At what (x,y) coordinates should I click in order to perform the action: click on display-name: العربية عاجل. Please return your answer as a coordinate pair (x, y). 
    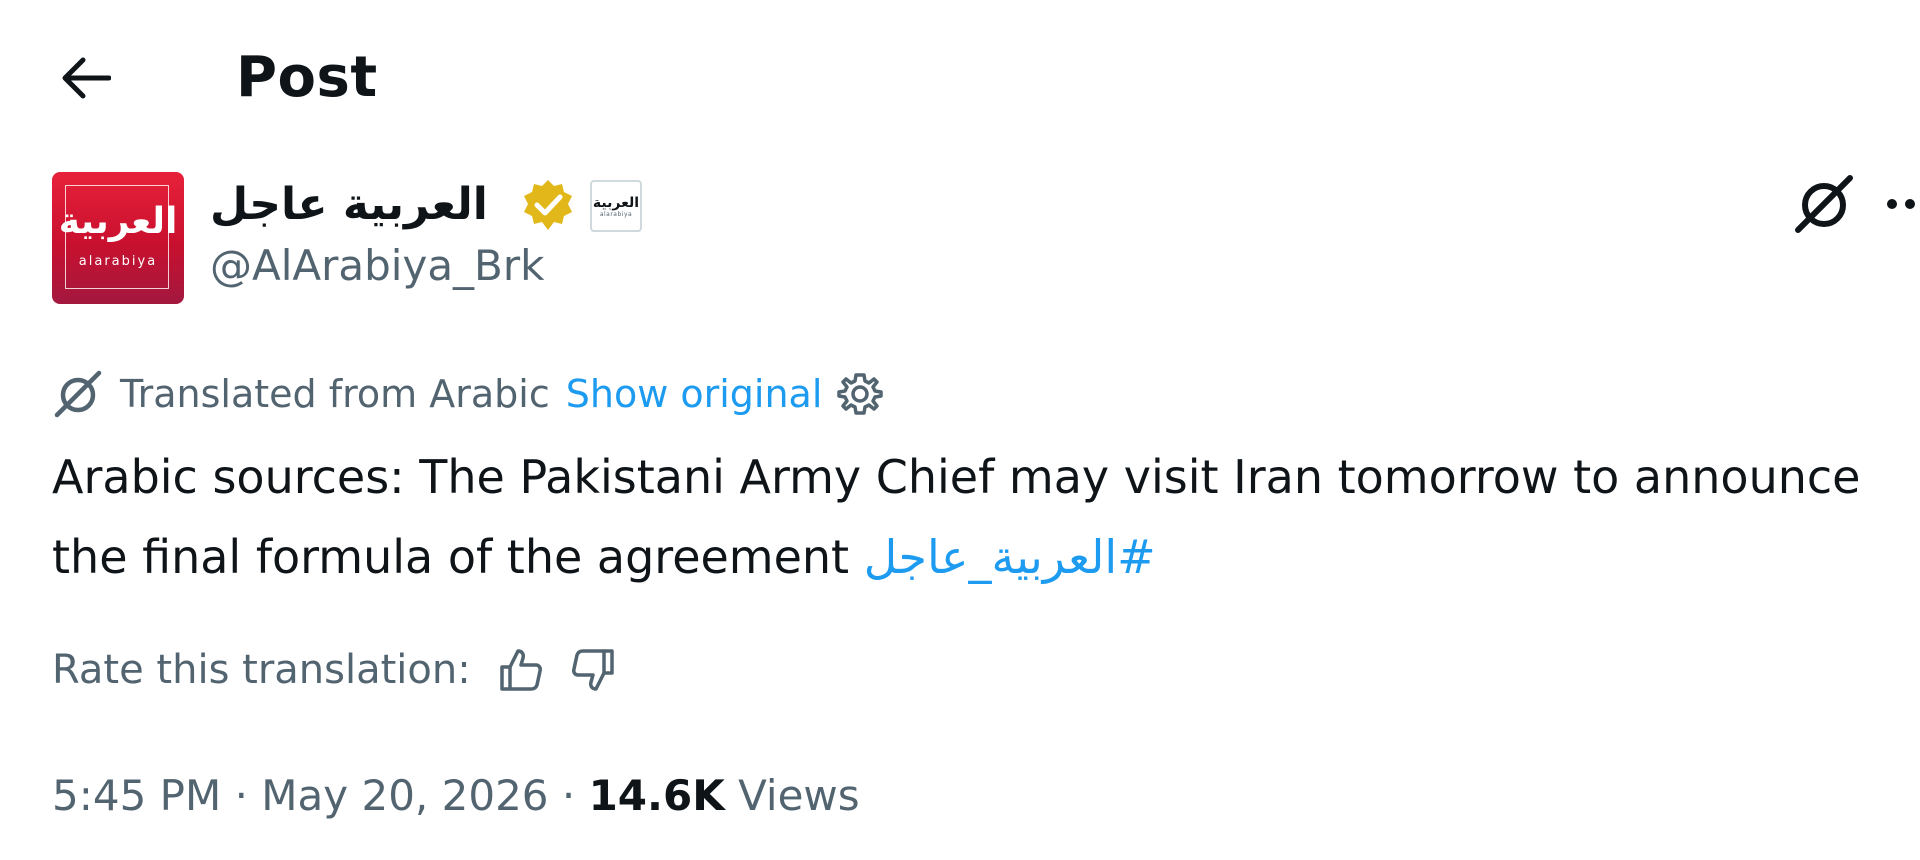
    Looking at the image, I should click on (349, 205).